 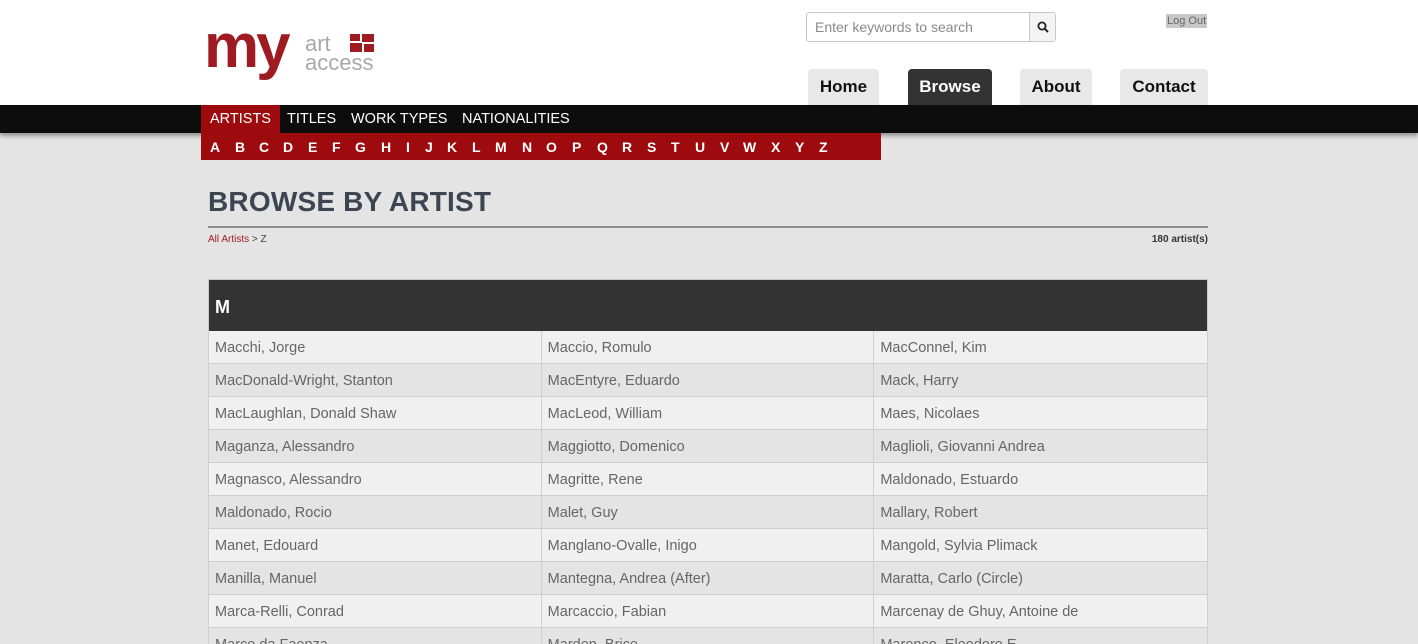 I want to click on artist-link: Mallary, Robert, so click(x=1041, y=512).